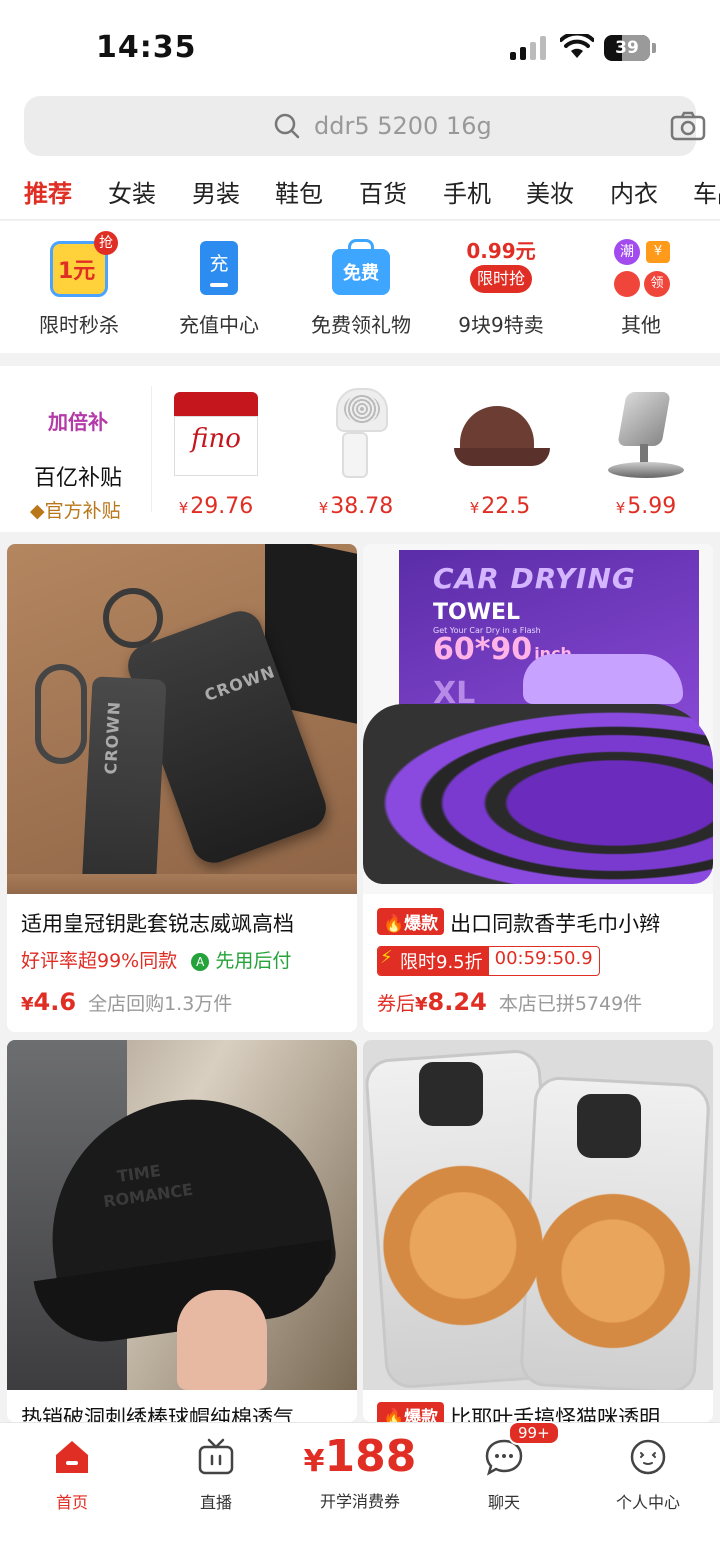  What do you see at coordinates (78, 422) in the screenshot?
I see `subsidy-brand: 加倍补` at bounding box center [78, 422].